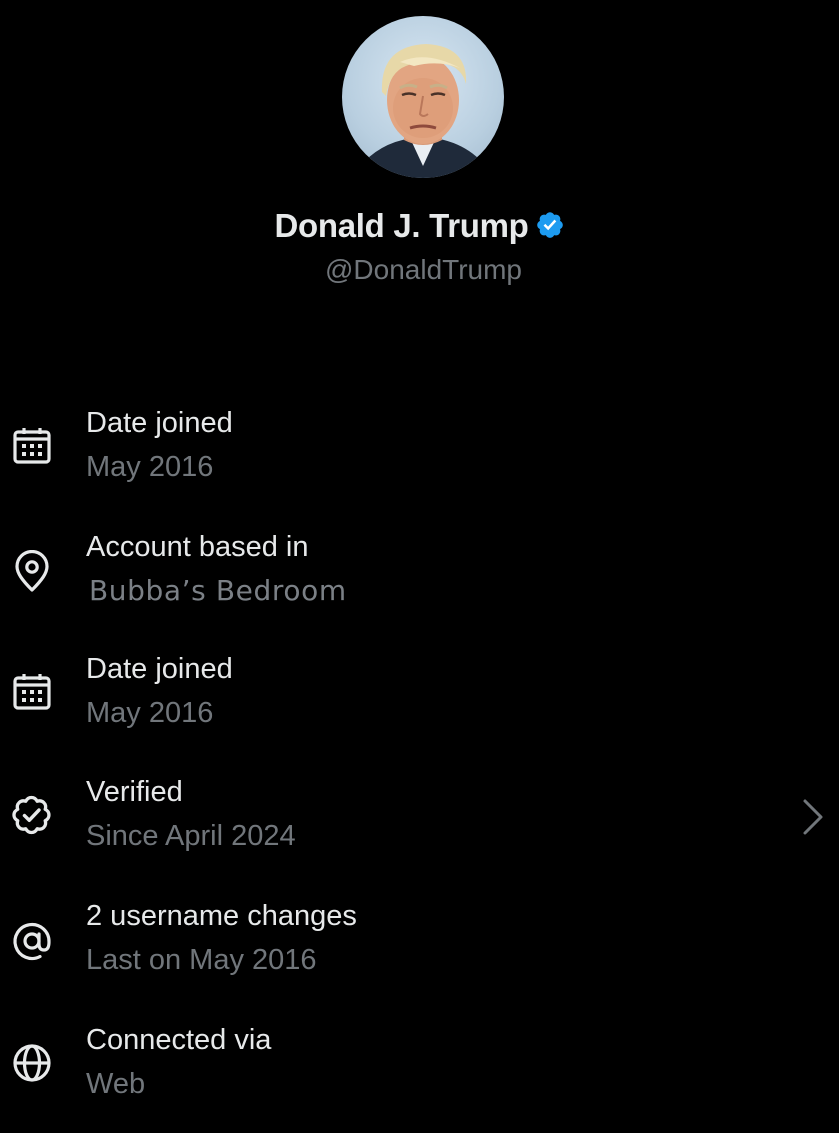 The width and height of the screenshot is (839, 1133). I want to click on row-value: Since April 2024, so click(191, 836).